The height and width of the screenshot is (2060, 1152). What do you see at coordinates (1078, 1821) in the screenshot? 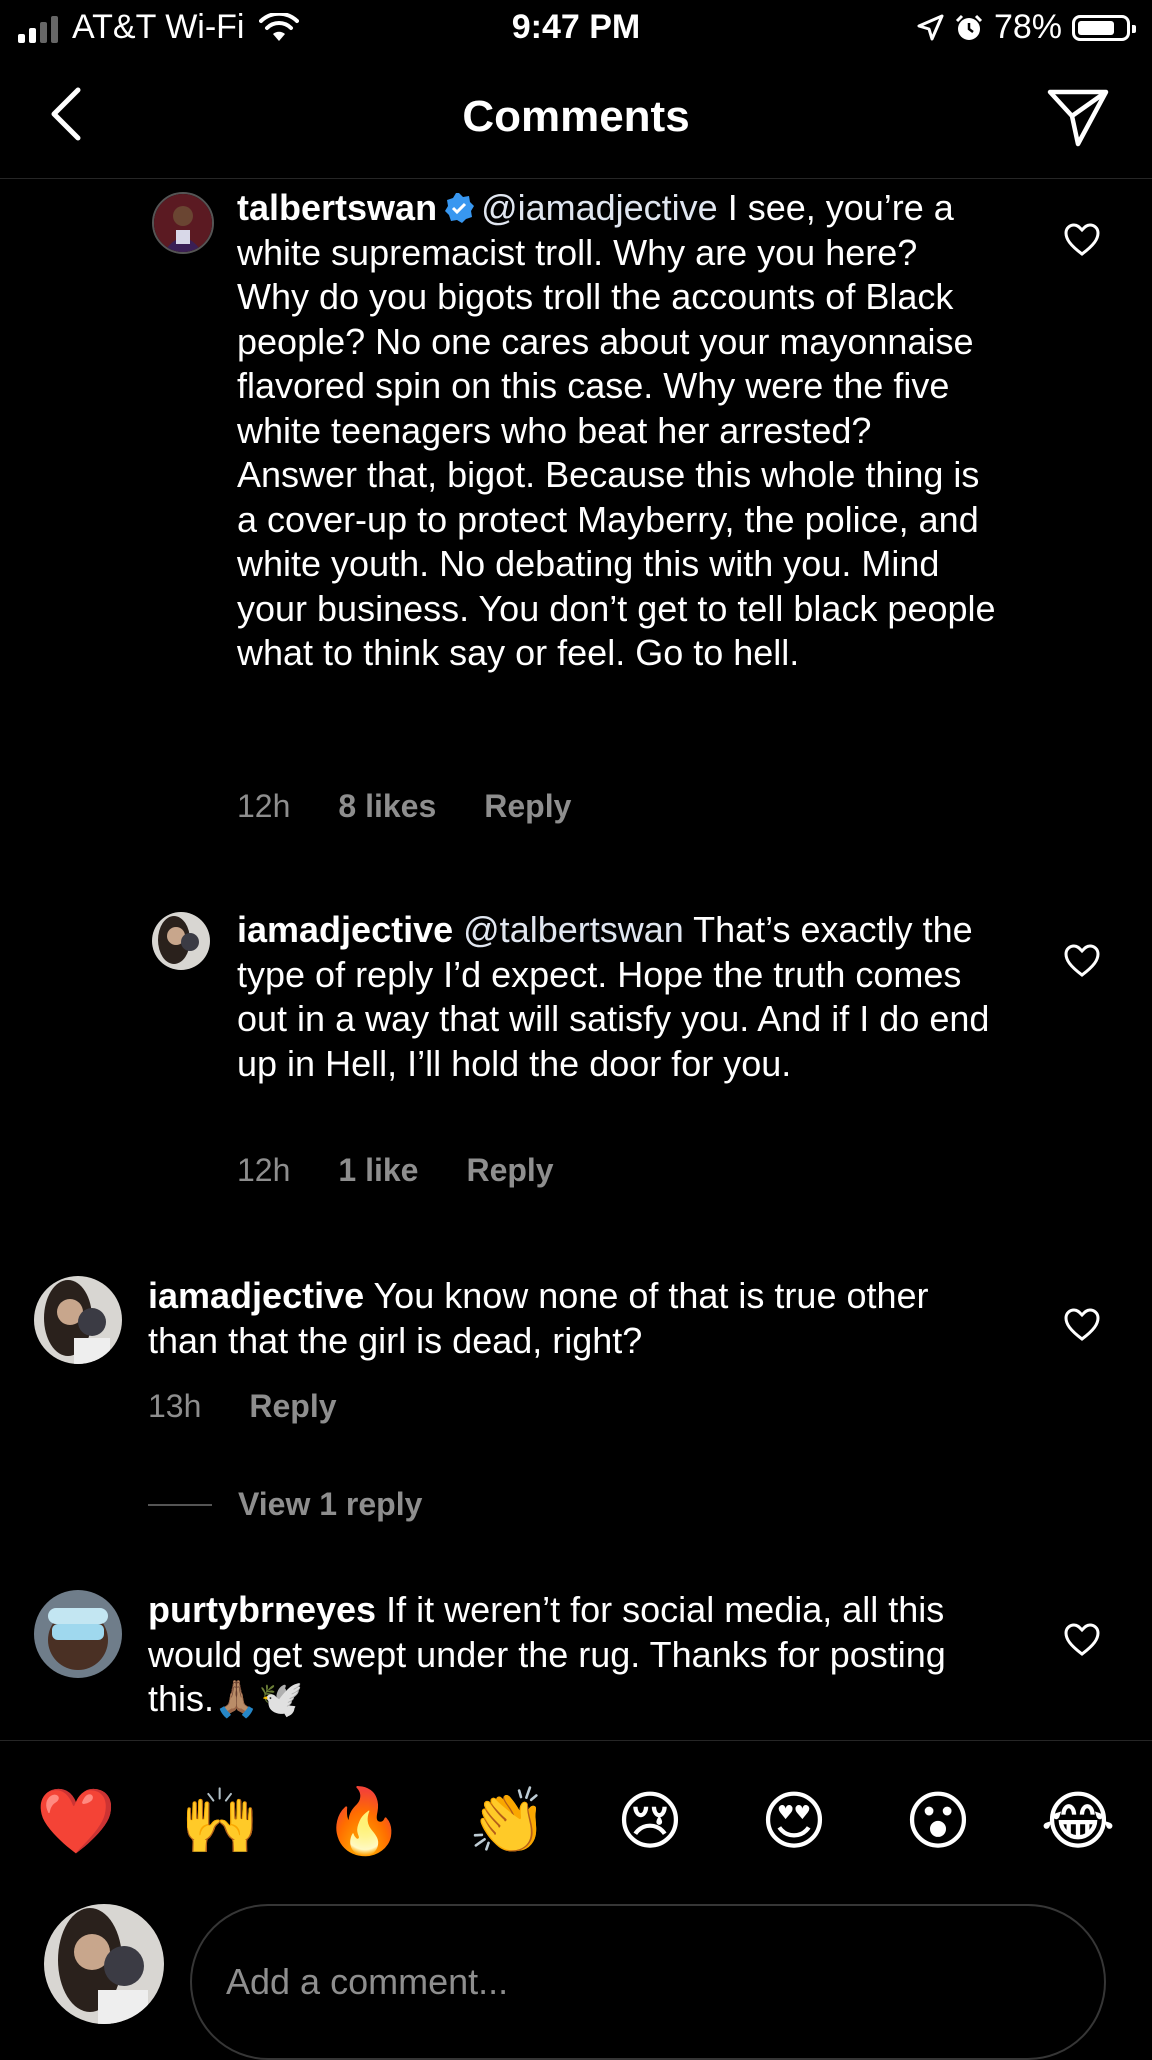
I see `laughing-emoji-button: 😂` at bounding box center [1078, 1821].